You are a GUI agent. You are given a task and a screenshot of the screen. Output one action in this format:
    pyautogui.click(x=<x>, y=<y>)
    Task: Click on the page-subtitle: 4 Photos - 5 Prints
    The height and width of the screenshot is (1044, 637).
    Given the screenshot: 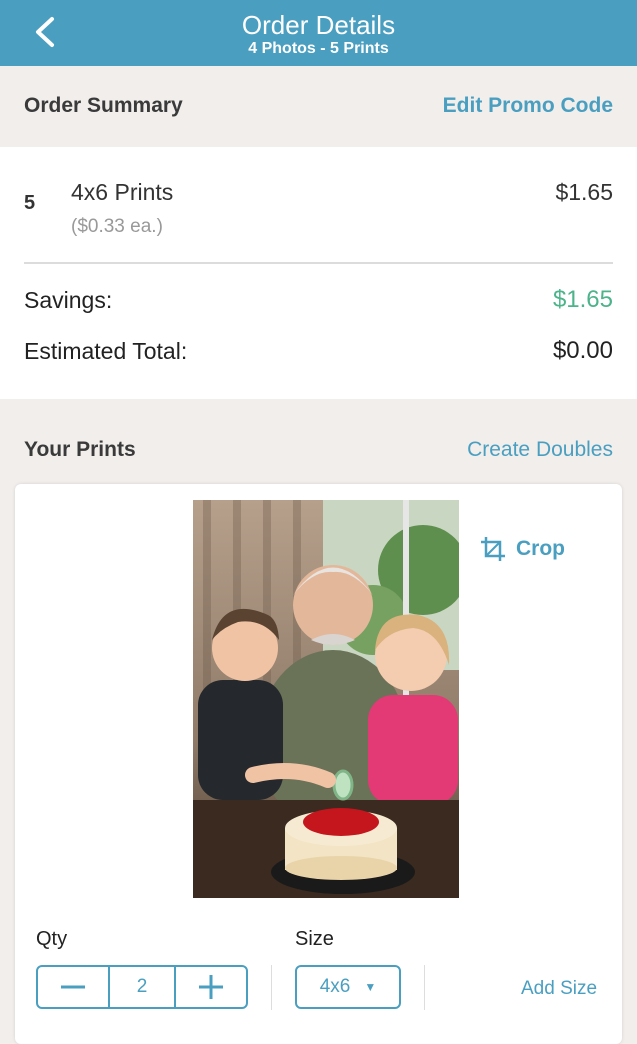 What is the action you would take?
    pyautogui.click(x=318, y=48)
    